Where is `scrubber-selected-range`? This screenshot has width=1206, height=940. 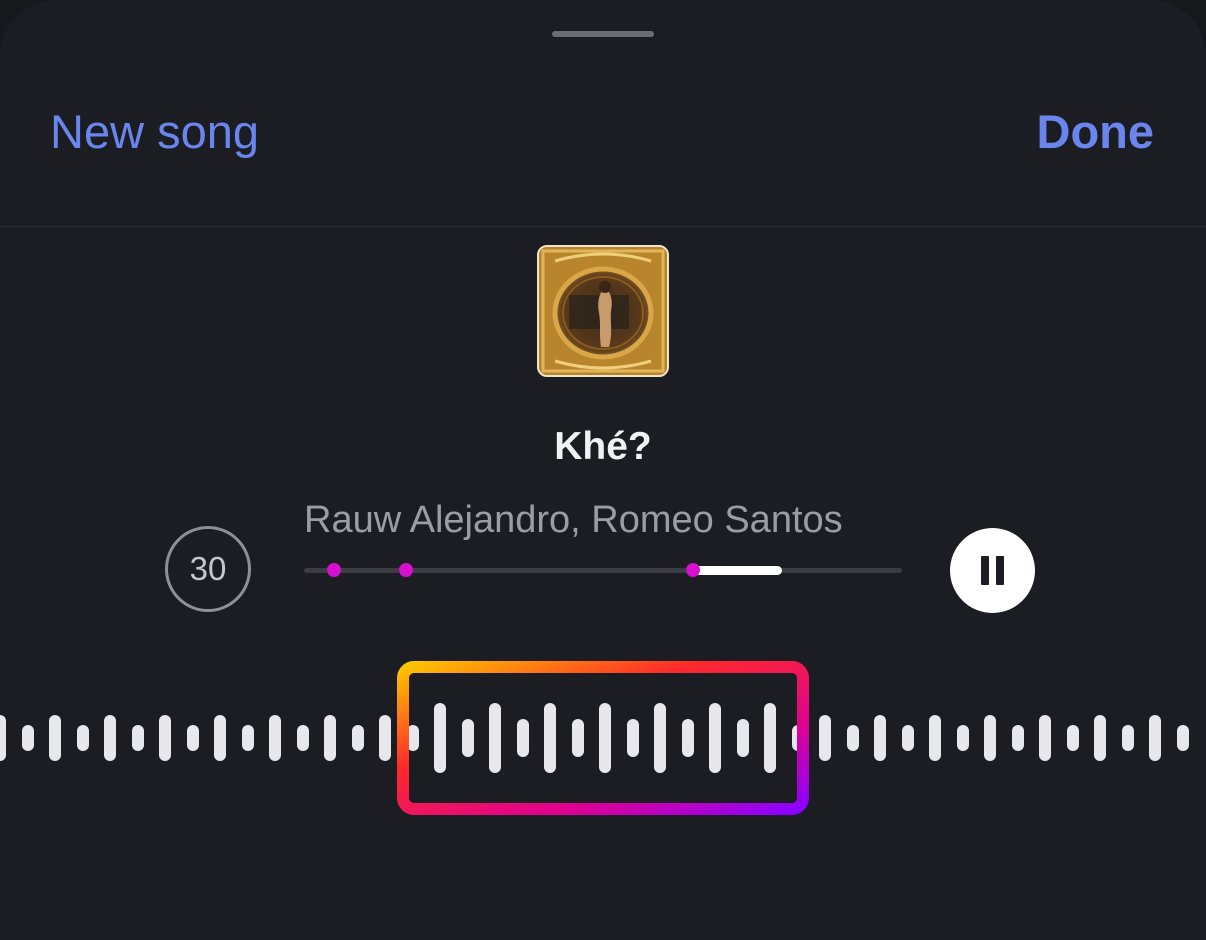 scrubber-selected-range is located at coordinates (737, 570).